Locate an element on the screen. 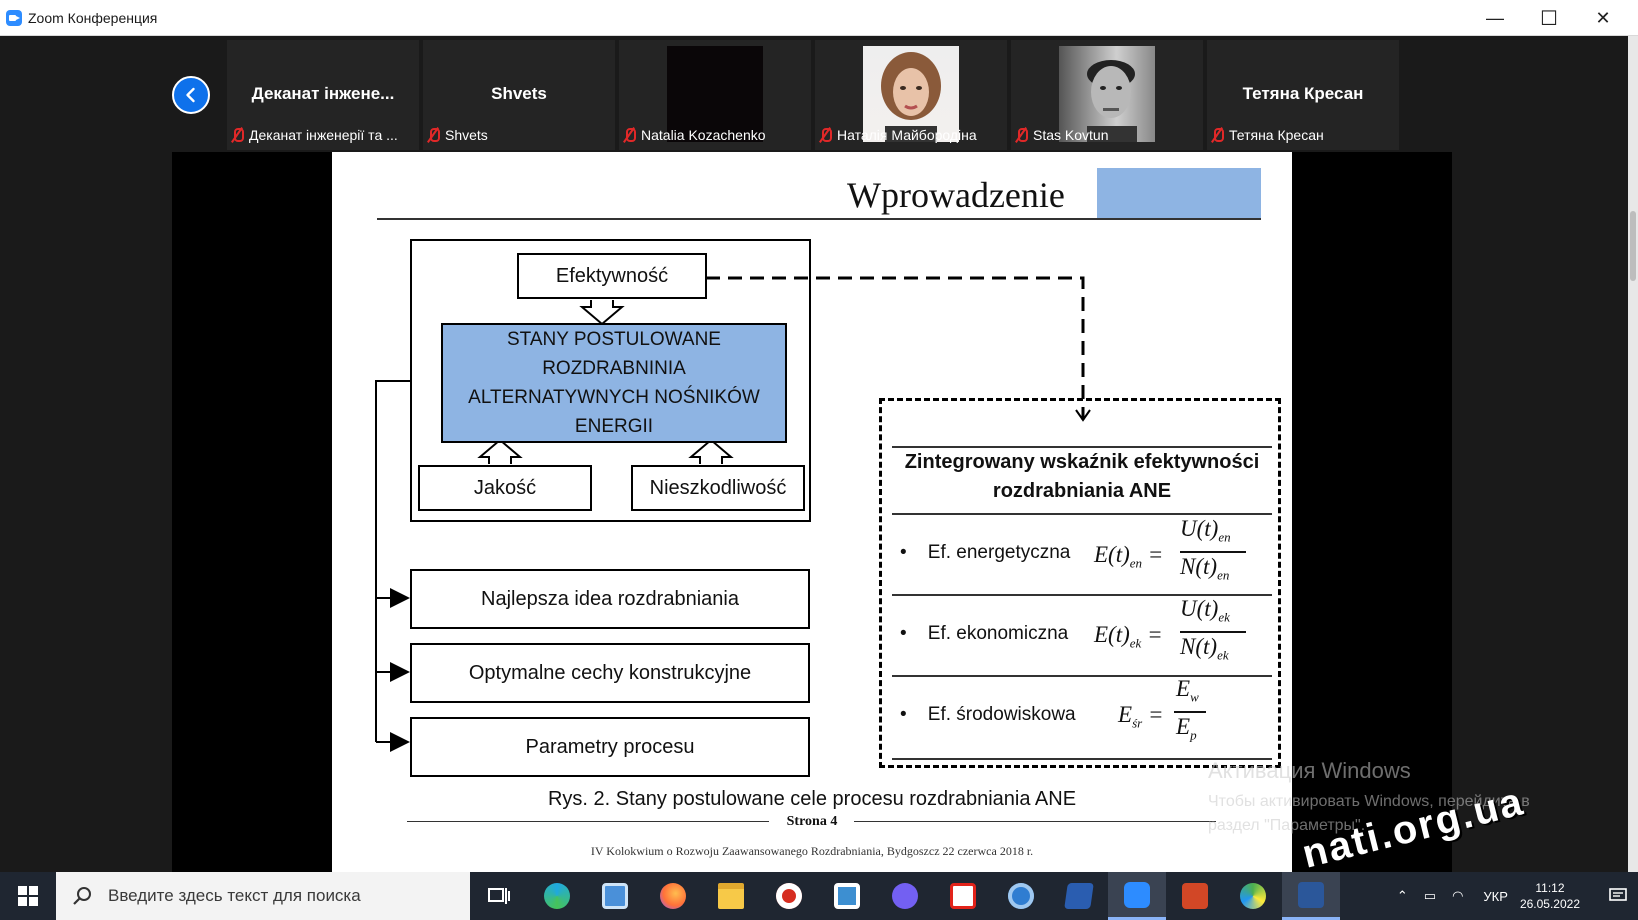 This screenshot has height=920, width=1638. minimize-button: — is located at coordinates (1495, 18).